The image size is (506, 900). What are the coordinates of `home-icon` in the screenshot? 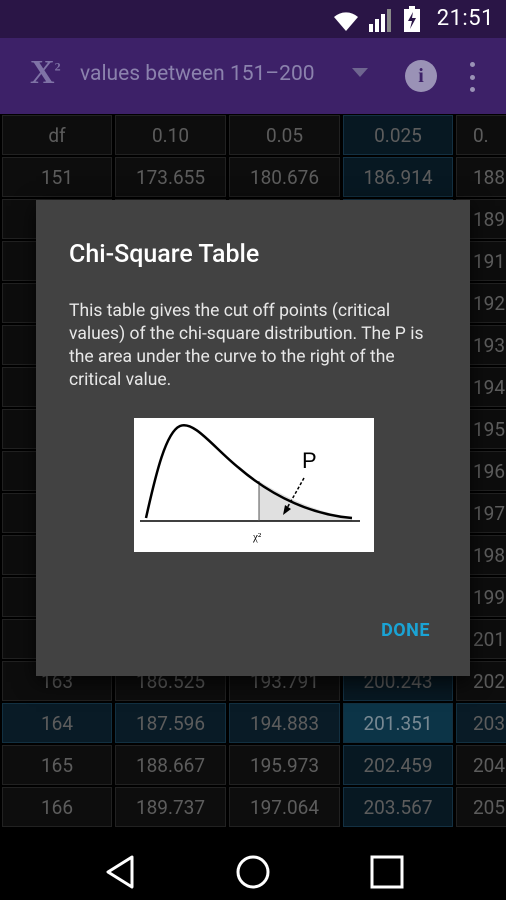 It's located at (253, 872).